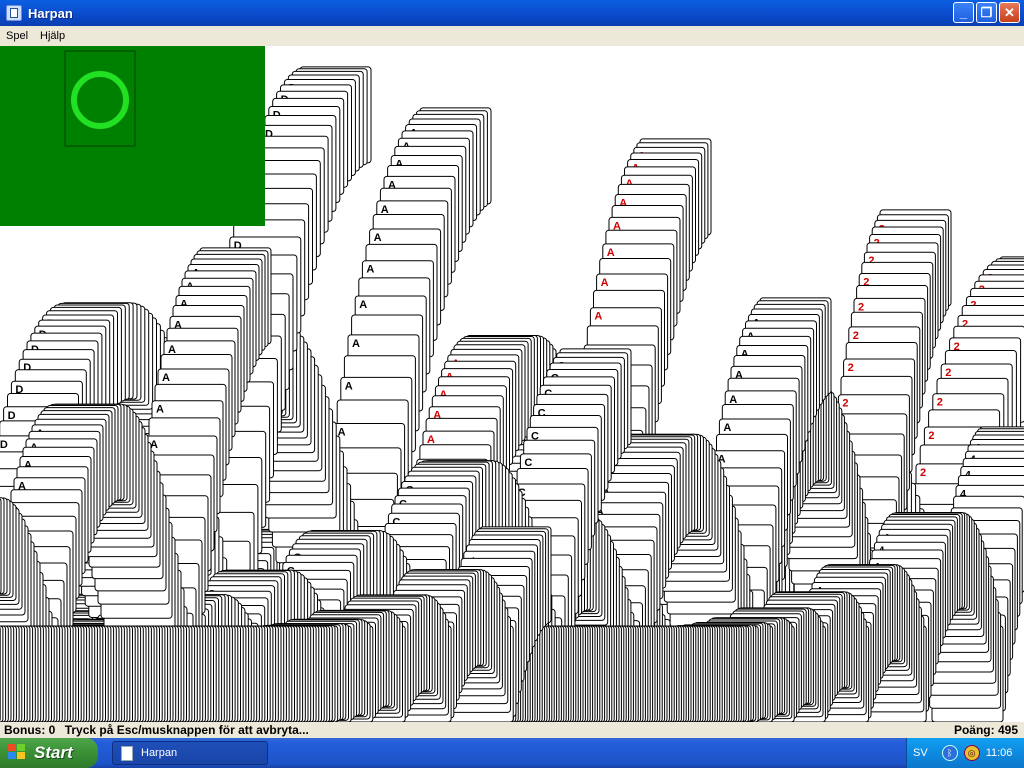 The width and height of the screenshot is (1024, 768). I want to click on title-bar: Harpan _ ❐ ✕, so click(512, 13).